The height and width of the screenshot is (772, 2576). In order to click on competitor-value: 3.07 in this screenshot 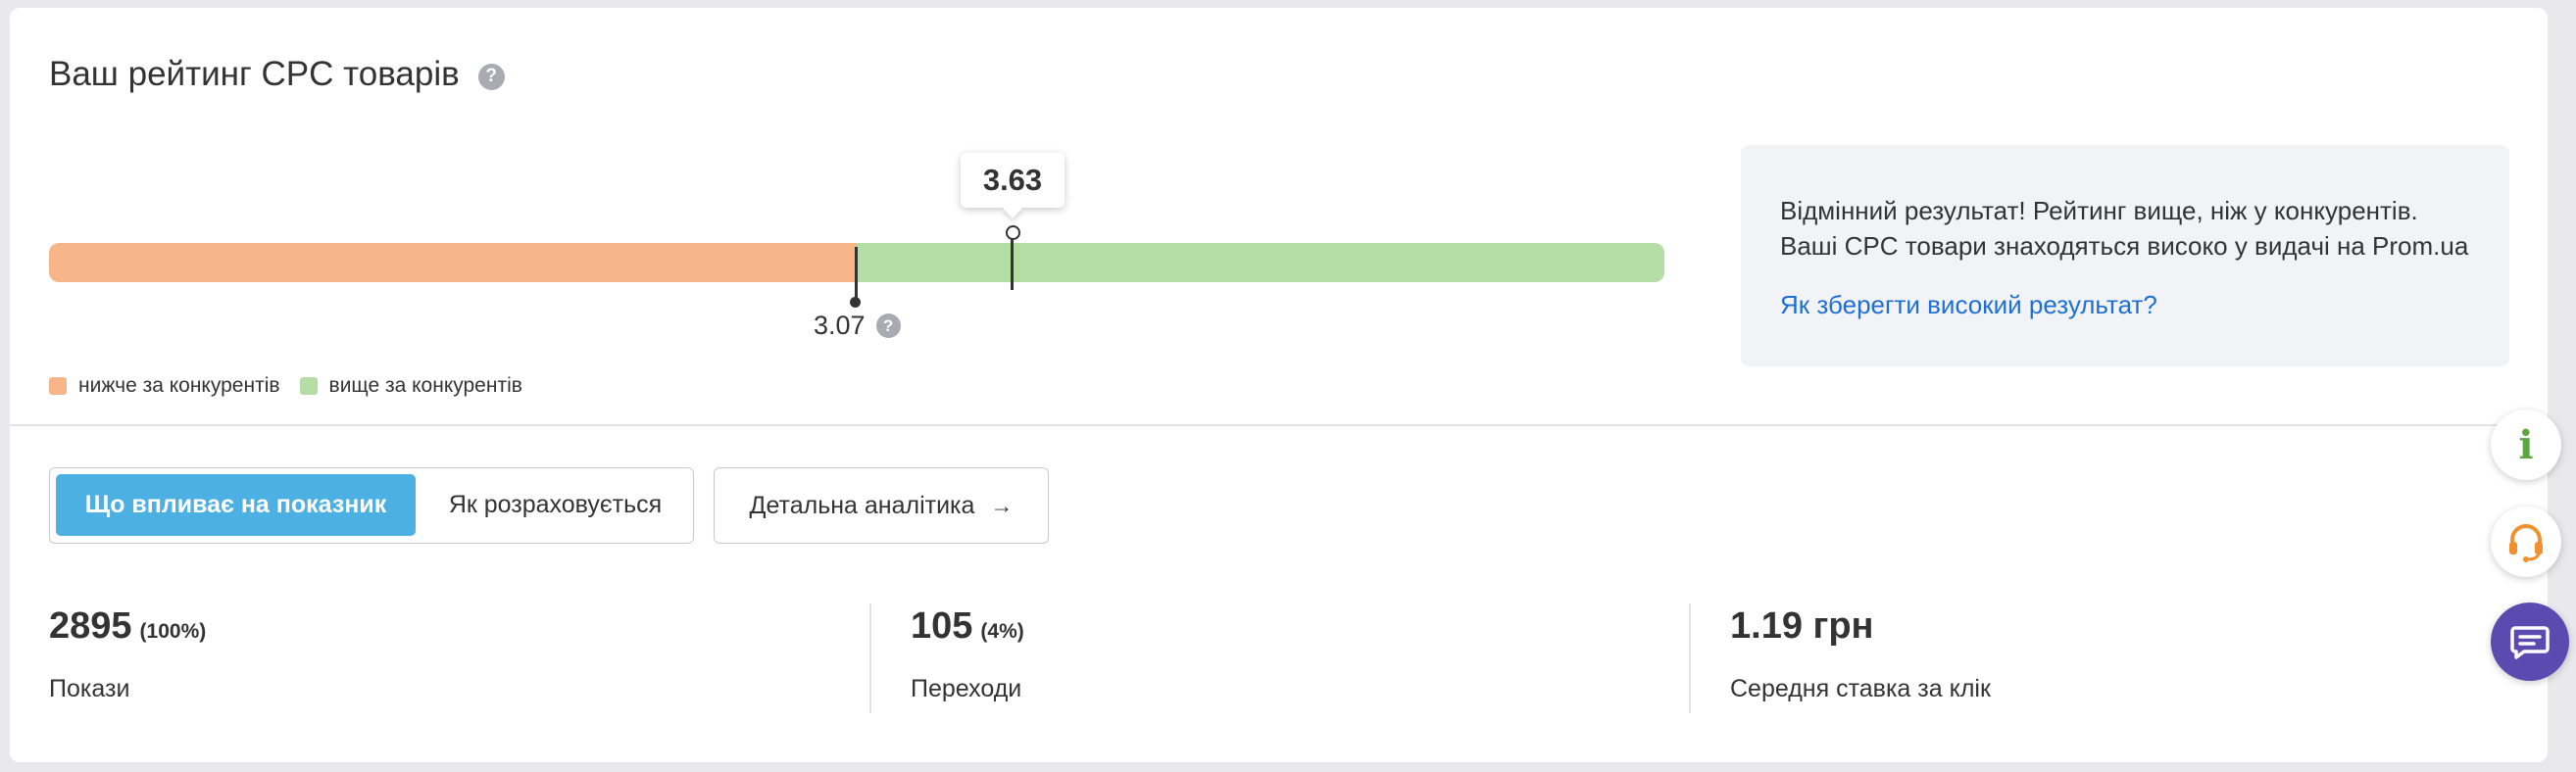, I will do `click(840, 325)`.